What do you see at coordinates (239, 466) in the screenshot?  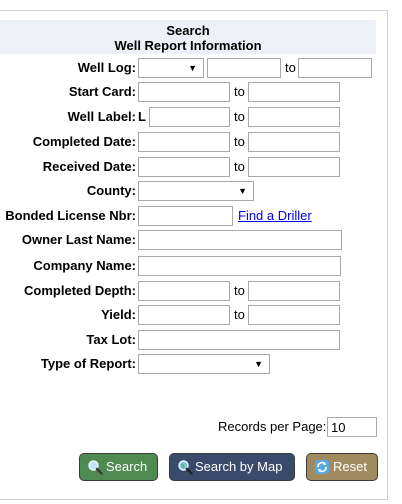 I see `search-by-map-button-label: Search by Map` at bounding box center [239, 466].